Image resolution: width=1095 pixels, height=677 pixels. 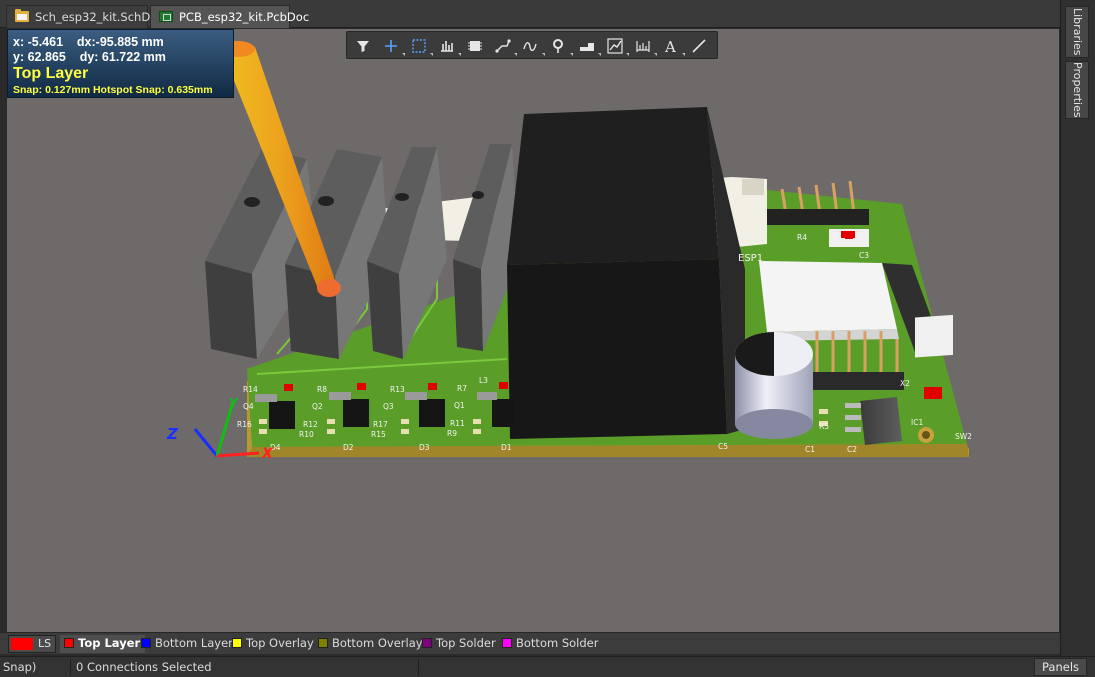 What do you see at coordinates (1060, 667) in the screenshot?
I see `panels-button: Panels` at bounding box center [1060, 667].